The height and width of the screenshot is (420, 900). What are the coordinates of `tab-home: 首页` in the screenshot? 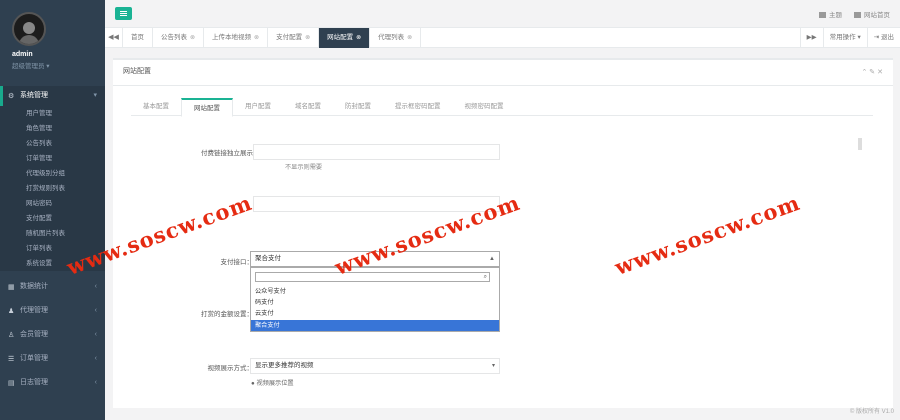 It's located at (138, 38).